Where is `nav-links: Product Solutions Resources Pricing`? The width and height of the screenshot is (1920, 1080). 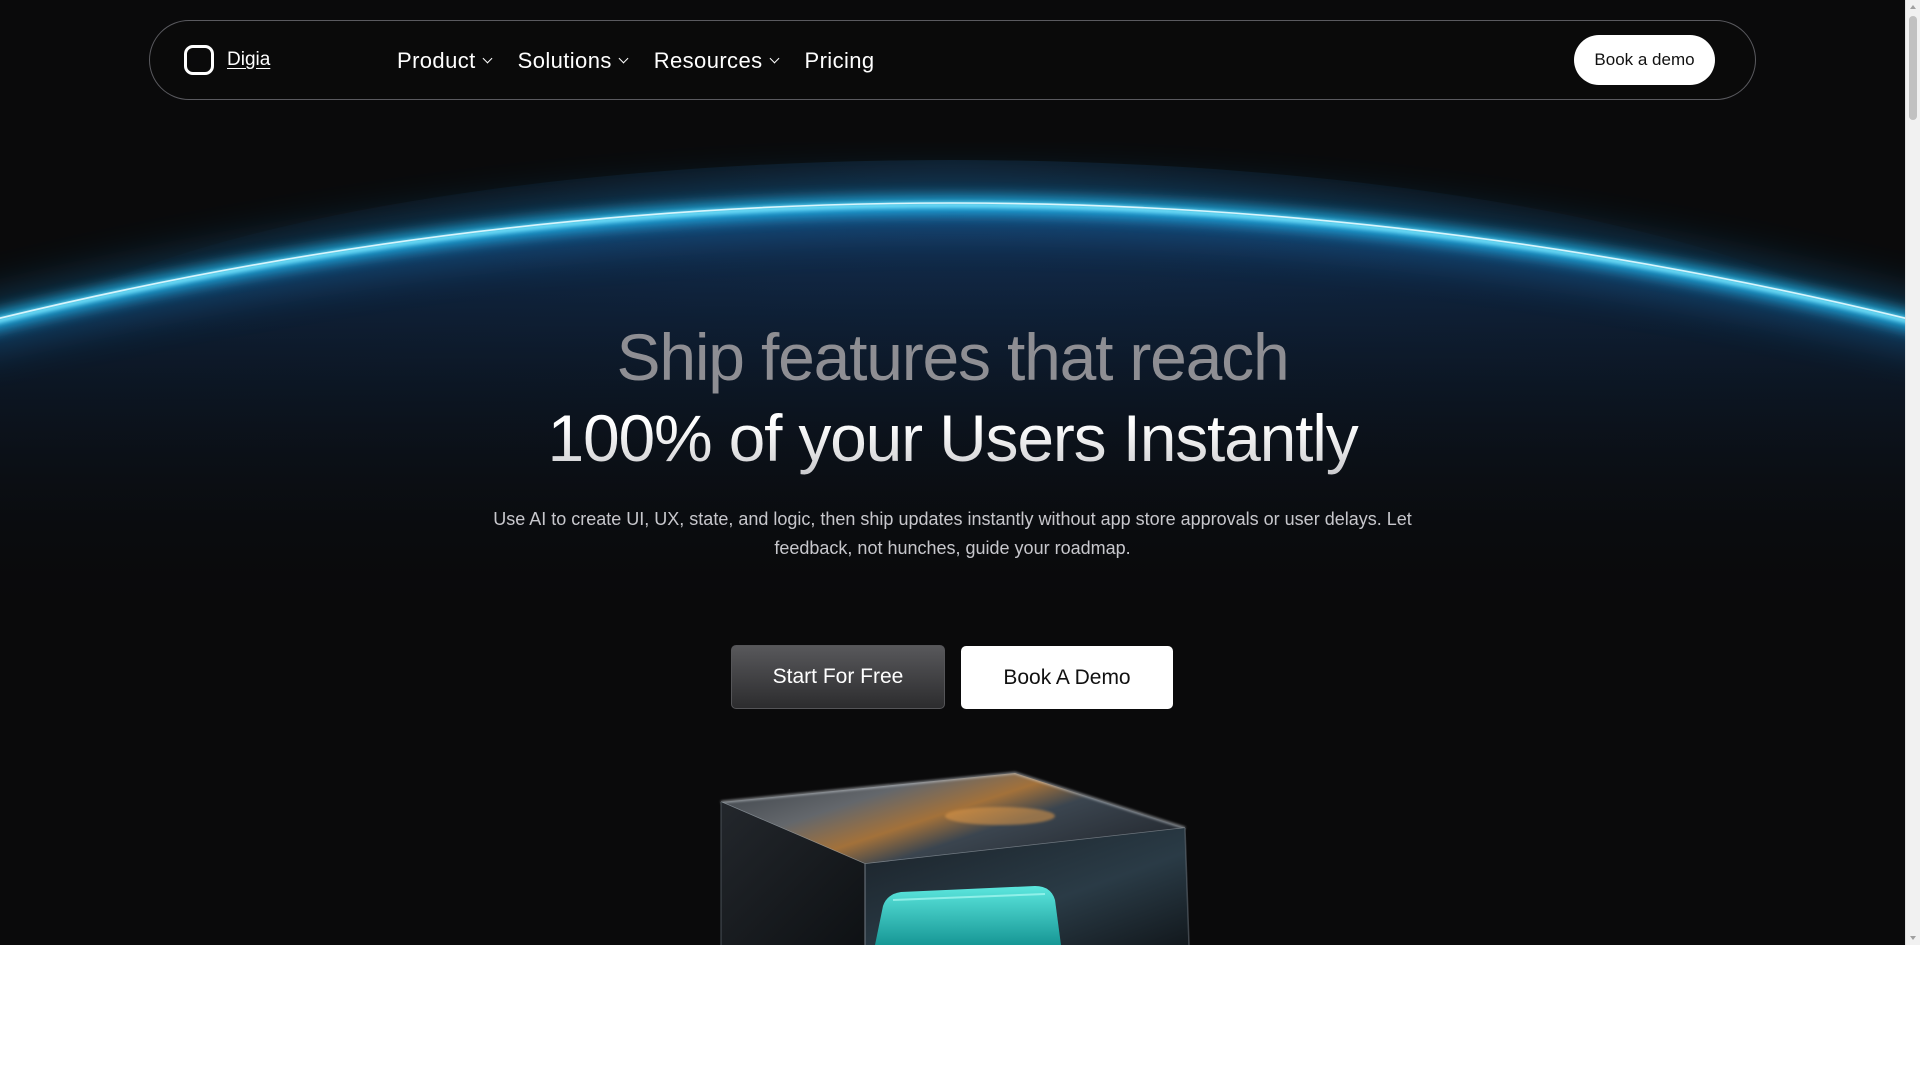
nav-links: Product Solutions Resources Pricing is located at coordinates (649, 61).